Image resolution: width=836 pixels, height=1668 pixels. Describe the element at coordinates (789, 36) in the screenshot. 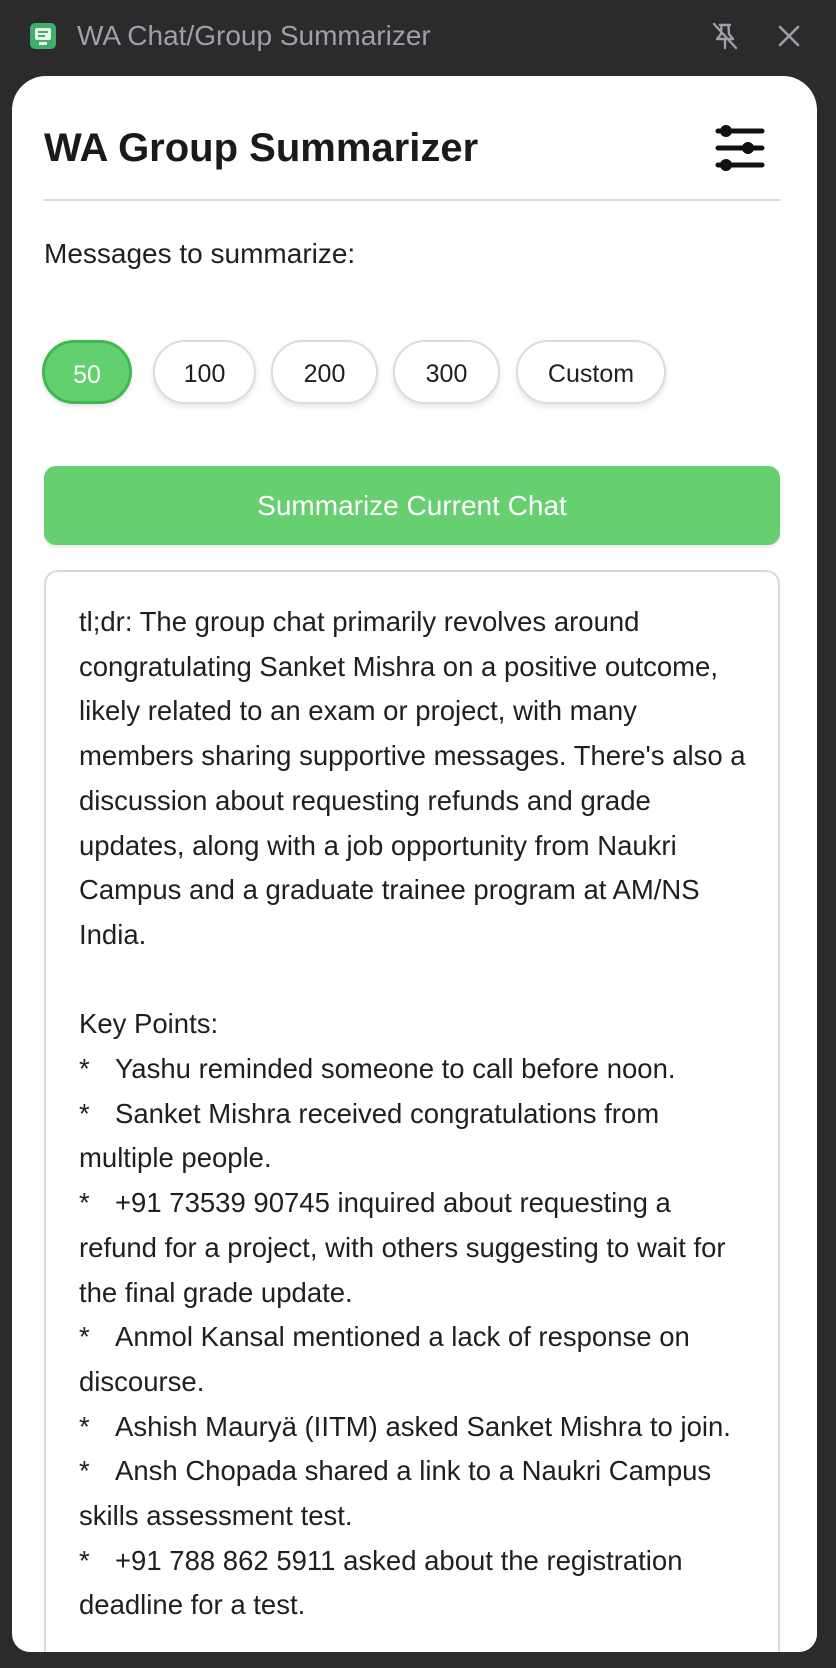

I see `close-icon` at that location.